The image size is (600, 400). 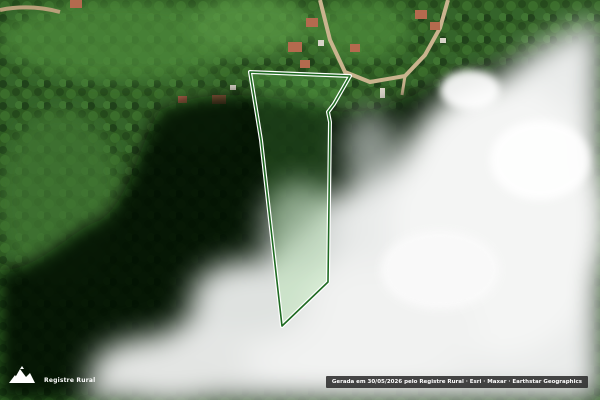 What do you see at coordinates (51, 376) in the screenshot?
I see `registre-rural-logo: Registre Rural` at bounding box center [51, 376].